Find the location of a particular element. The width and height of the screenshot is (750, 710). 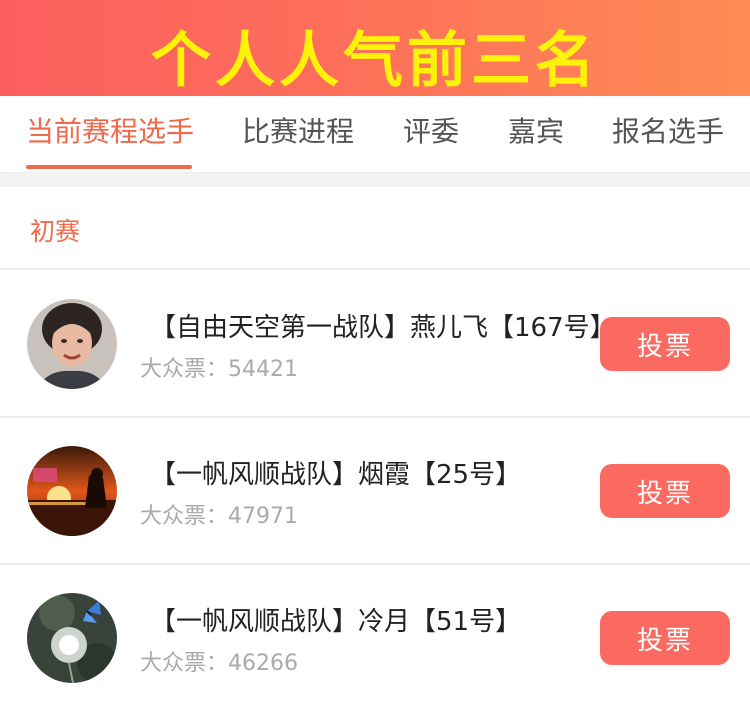

active-tab-indicator is located at coordinates (109, 167).